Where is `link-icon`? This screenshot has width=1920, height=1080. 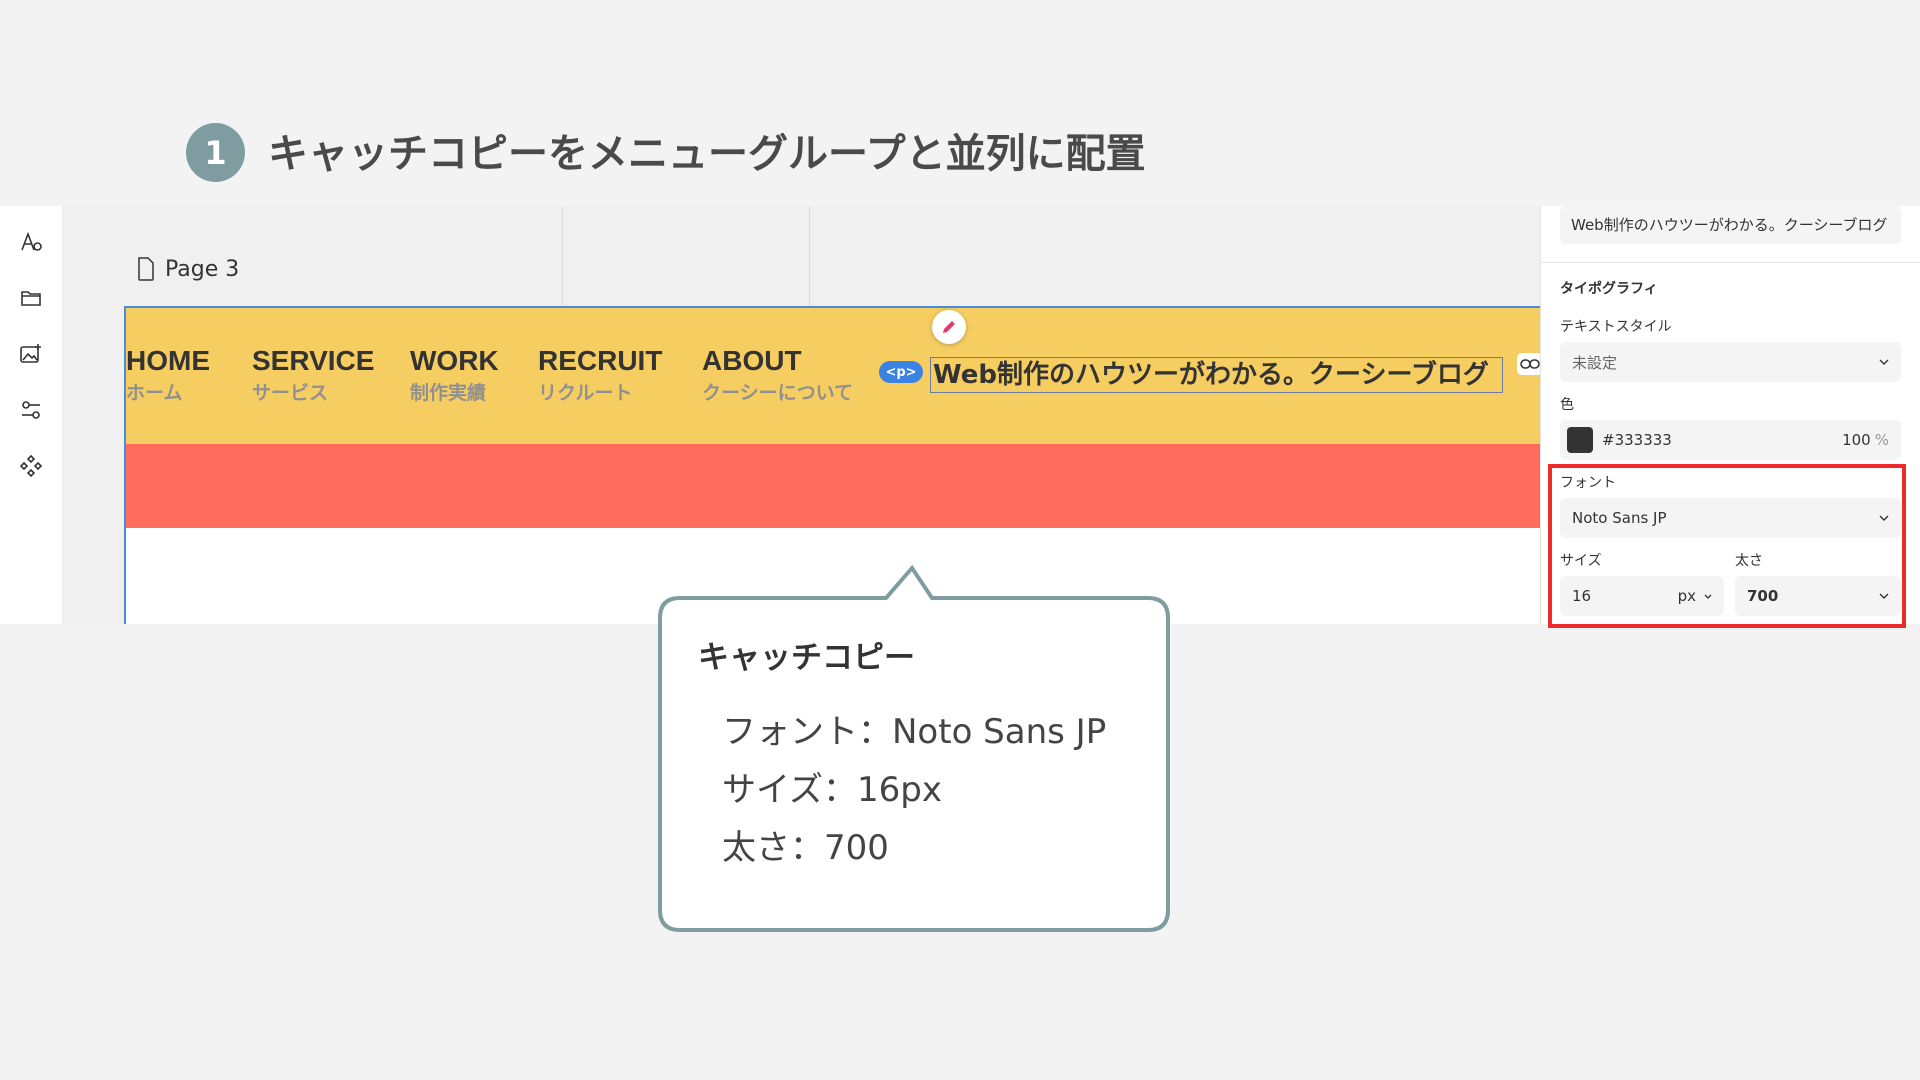
link-icon is located at coordinates (1528, 364).